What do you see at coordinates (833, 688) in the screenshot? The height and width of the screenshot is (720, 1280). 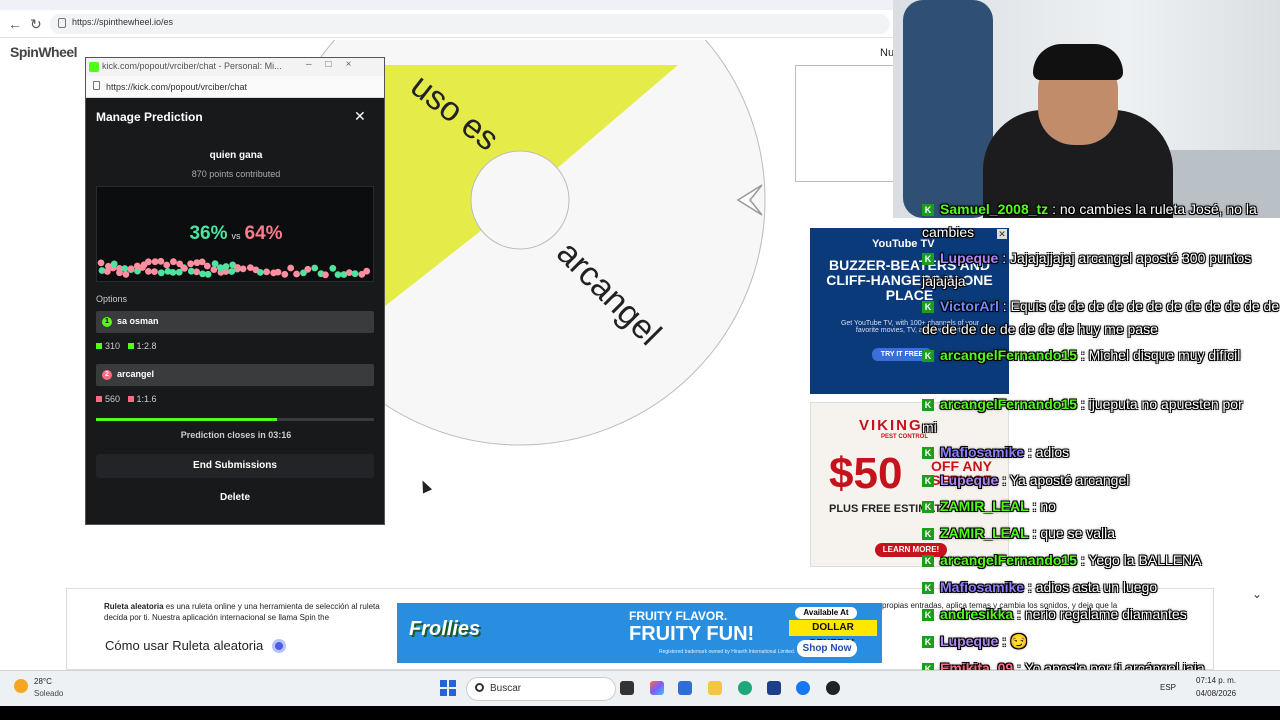 I see `obs-icon` at bounding box center [833, 688].